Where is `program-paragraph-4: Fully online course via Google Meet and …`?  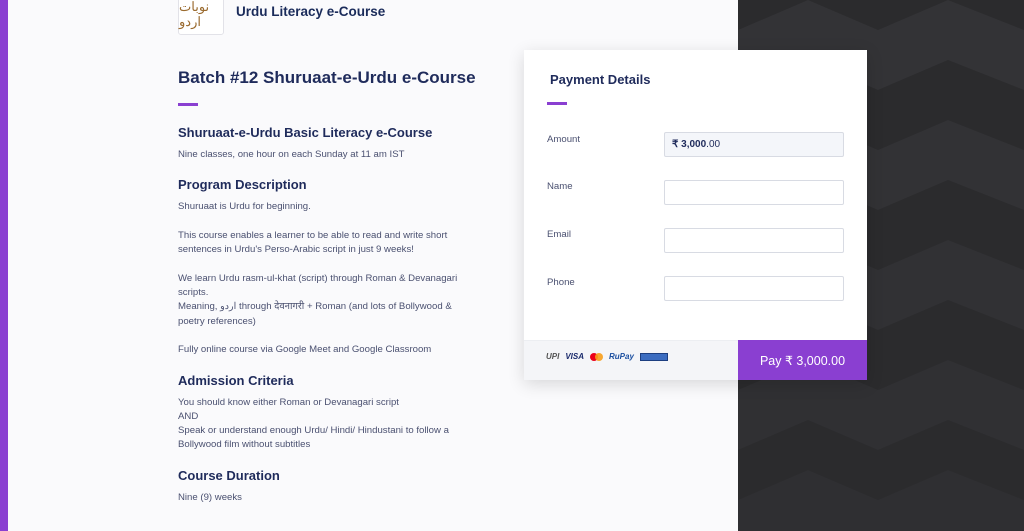
program-paragraph-4: Fully online course via Google Meet and … is located at coordinates (305, 350).